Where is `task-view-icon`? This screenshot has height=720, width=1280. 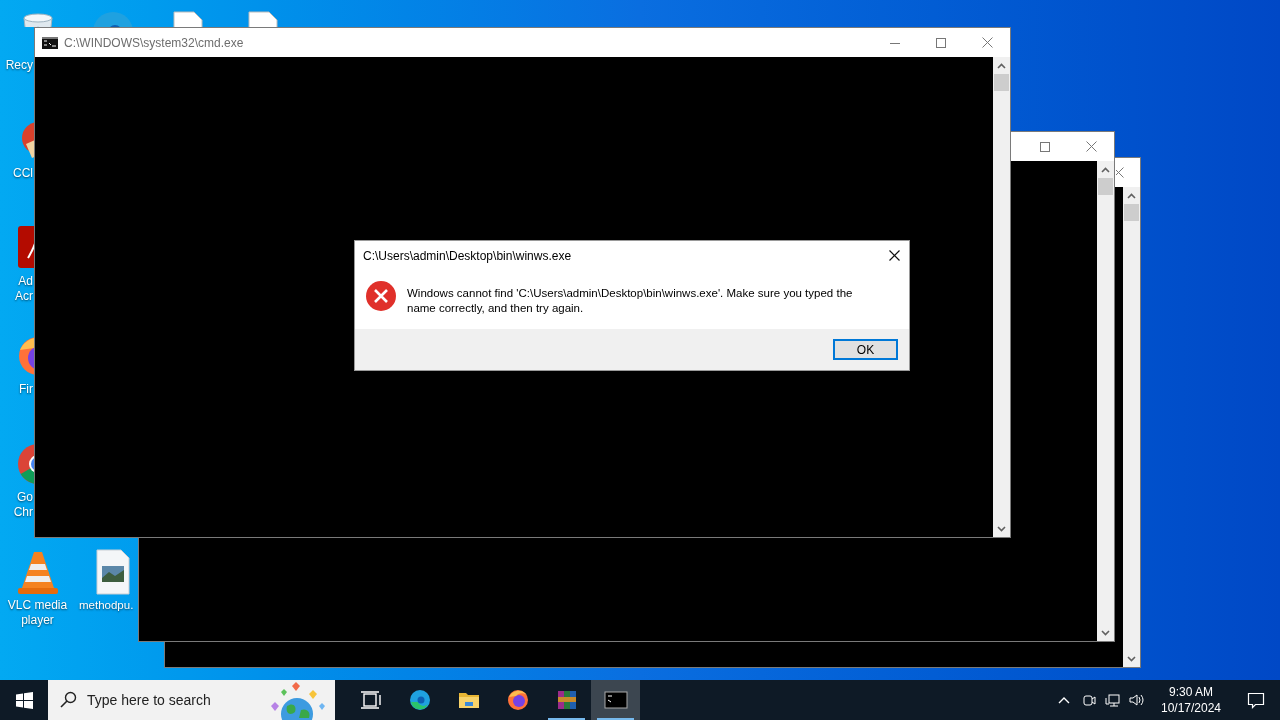 task-view-icon is located at coordinates (370, 700).